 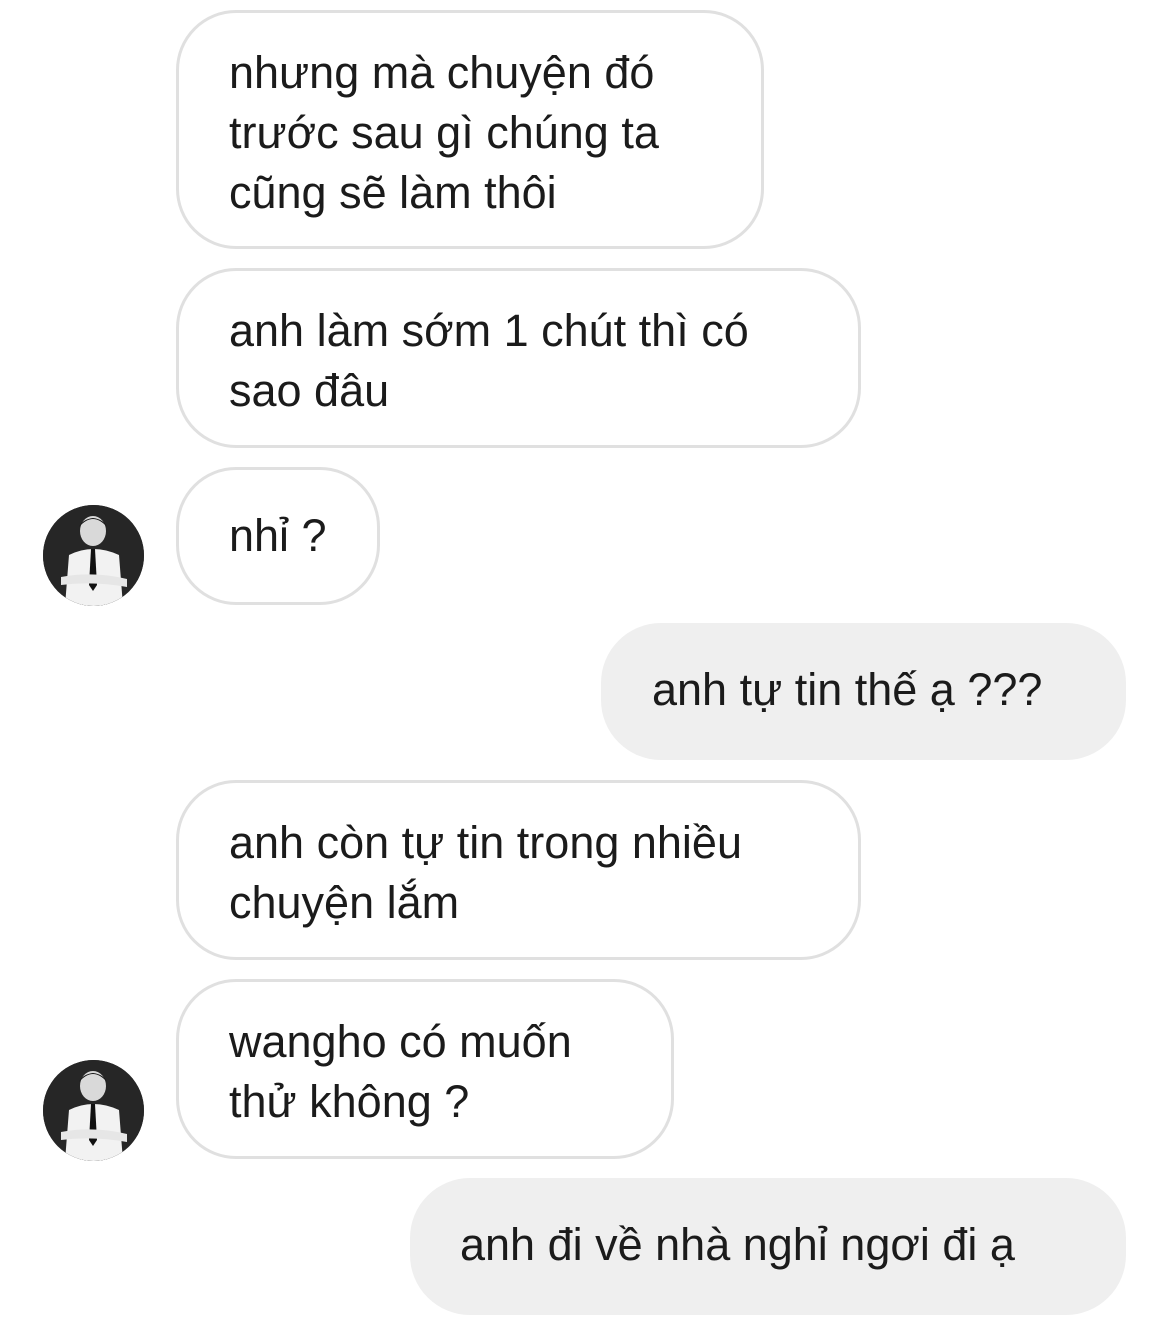 I want to click on message-incoming-2: anh làm sớm 1 chút thì có sao đâu, so click(x=518, y=358).